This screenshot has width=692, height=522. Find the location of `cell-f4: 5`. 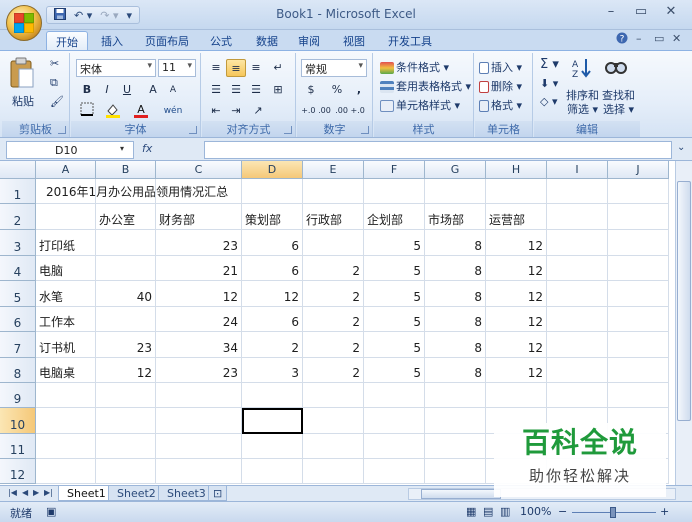

cell-f4: 5 is located at coordinates (394, 268).